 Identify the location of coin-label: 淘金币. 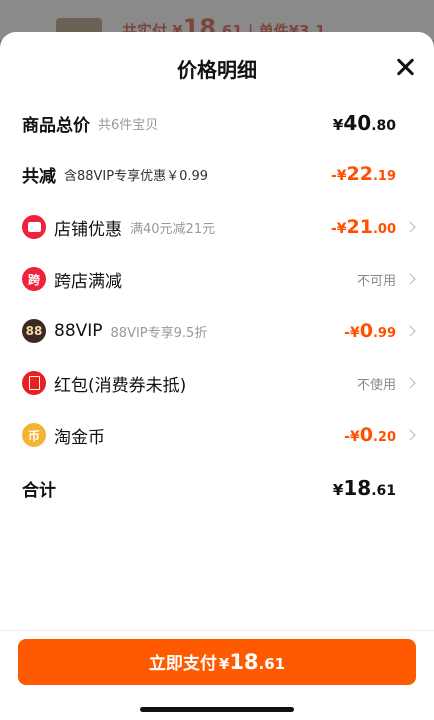
(79, 437).